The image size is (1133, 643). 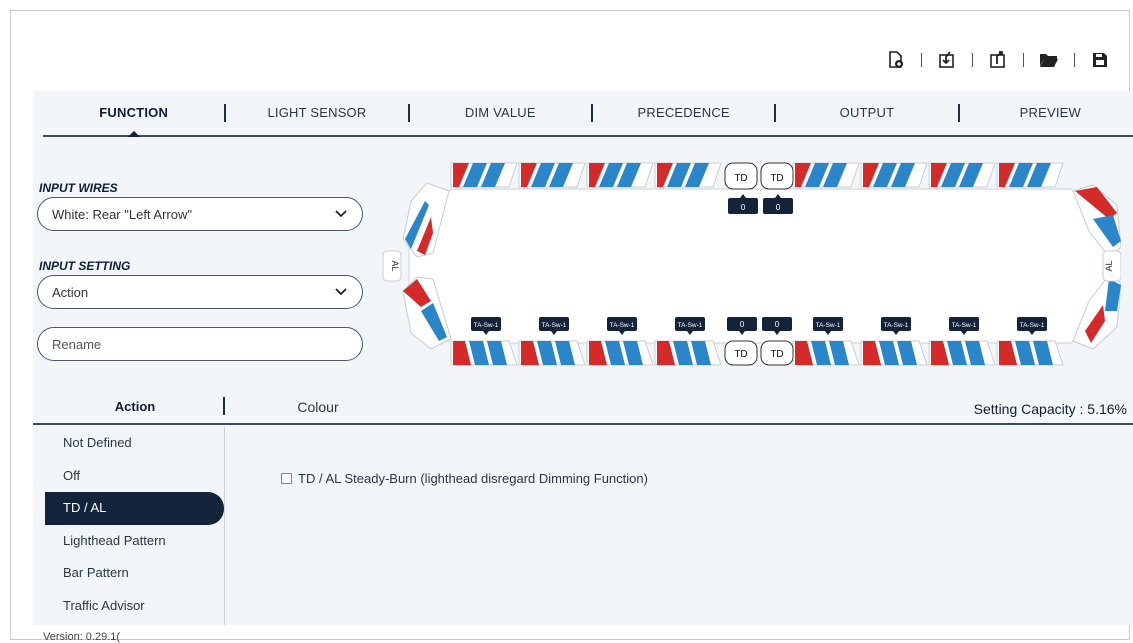 What do you see at coordinates (776, 178) in the screenshot?
I see `td-label-top-2: TD` at bounding box center [776, 178].